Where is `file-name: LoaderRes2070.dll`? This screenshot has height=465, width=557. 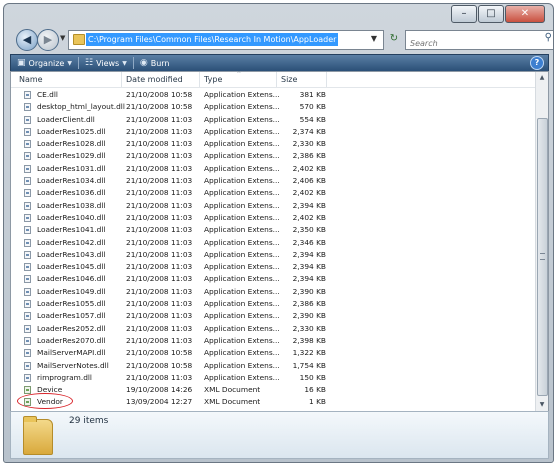
file-name: LoaderRes2070.dll is located at coordinates (71, 341).